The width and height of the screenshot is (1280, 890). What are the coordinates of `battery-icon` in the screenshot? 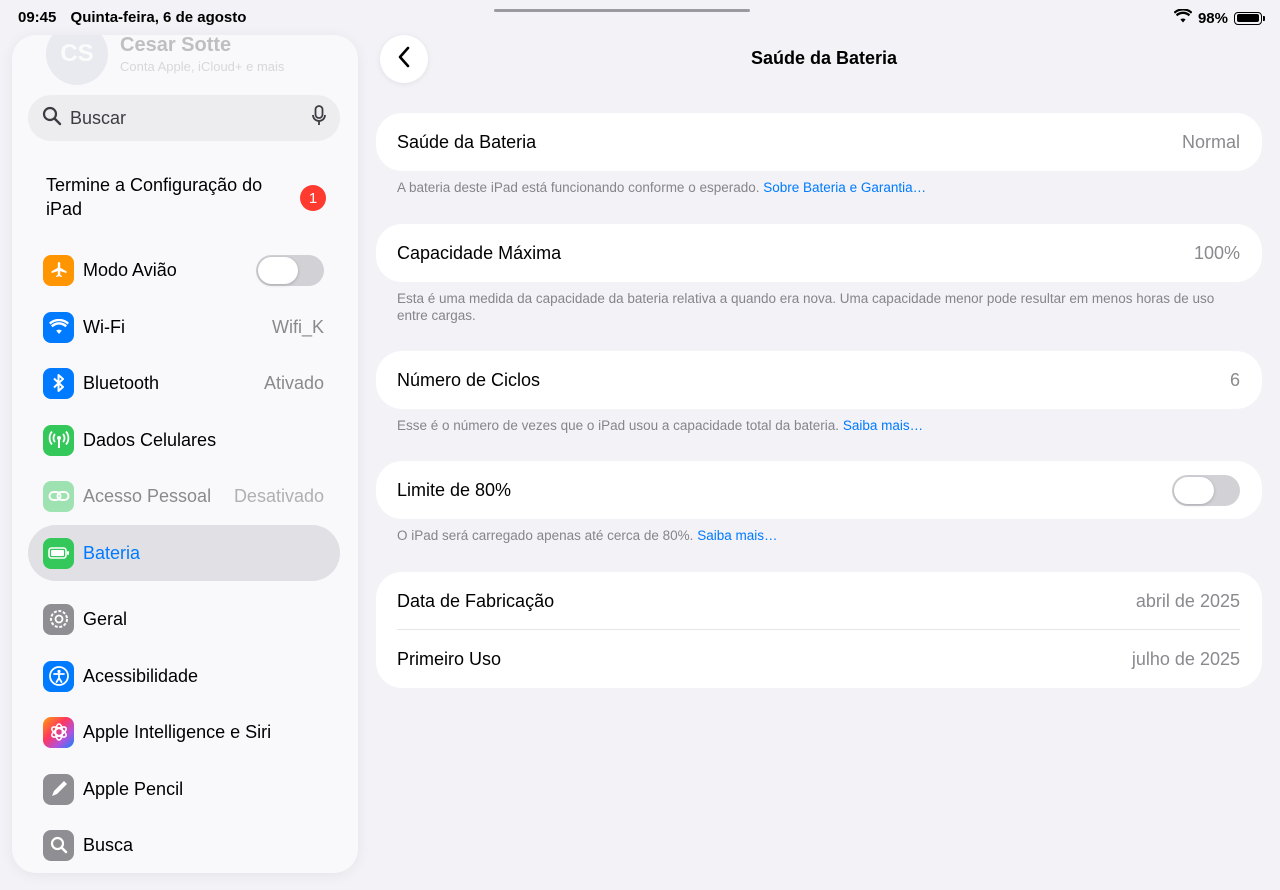 It's located at (58, 553).